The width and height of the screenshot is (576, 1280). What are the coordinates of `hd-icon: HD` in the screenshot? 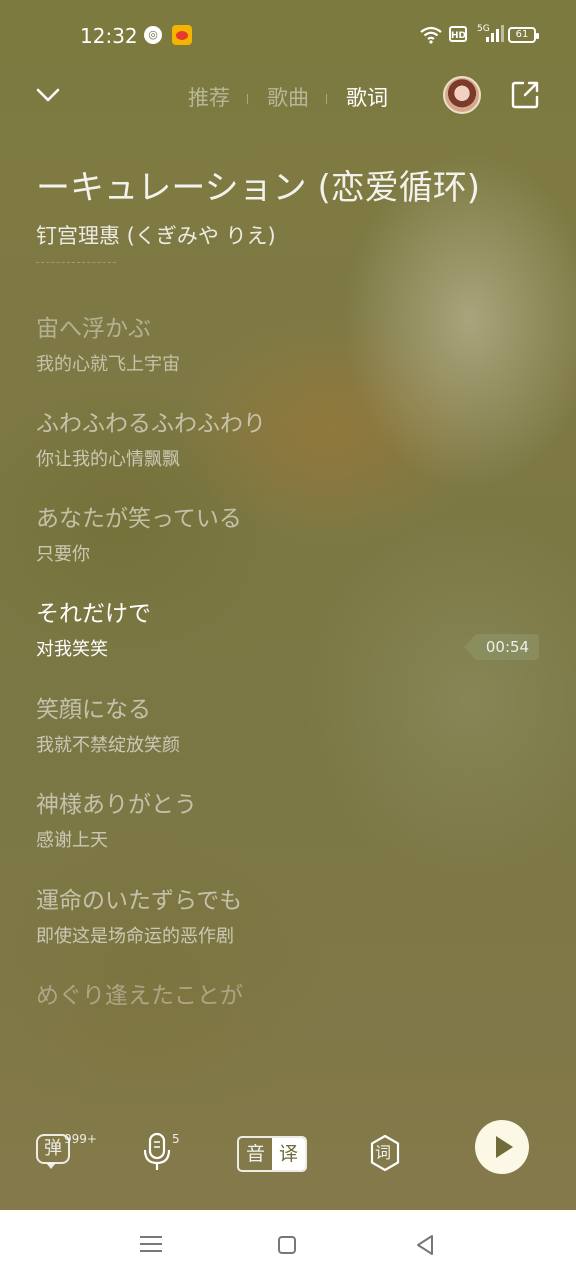 It's located at (458, 34).